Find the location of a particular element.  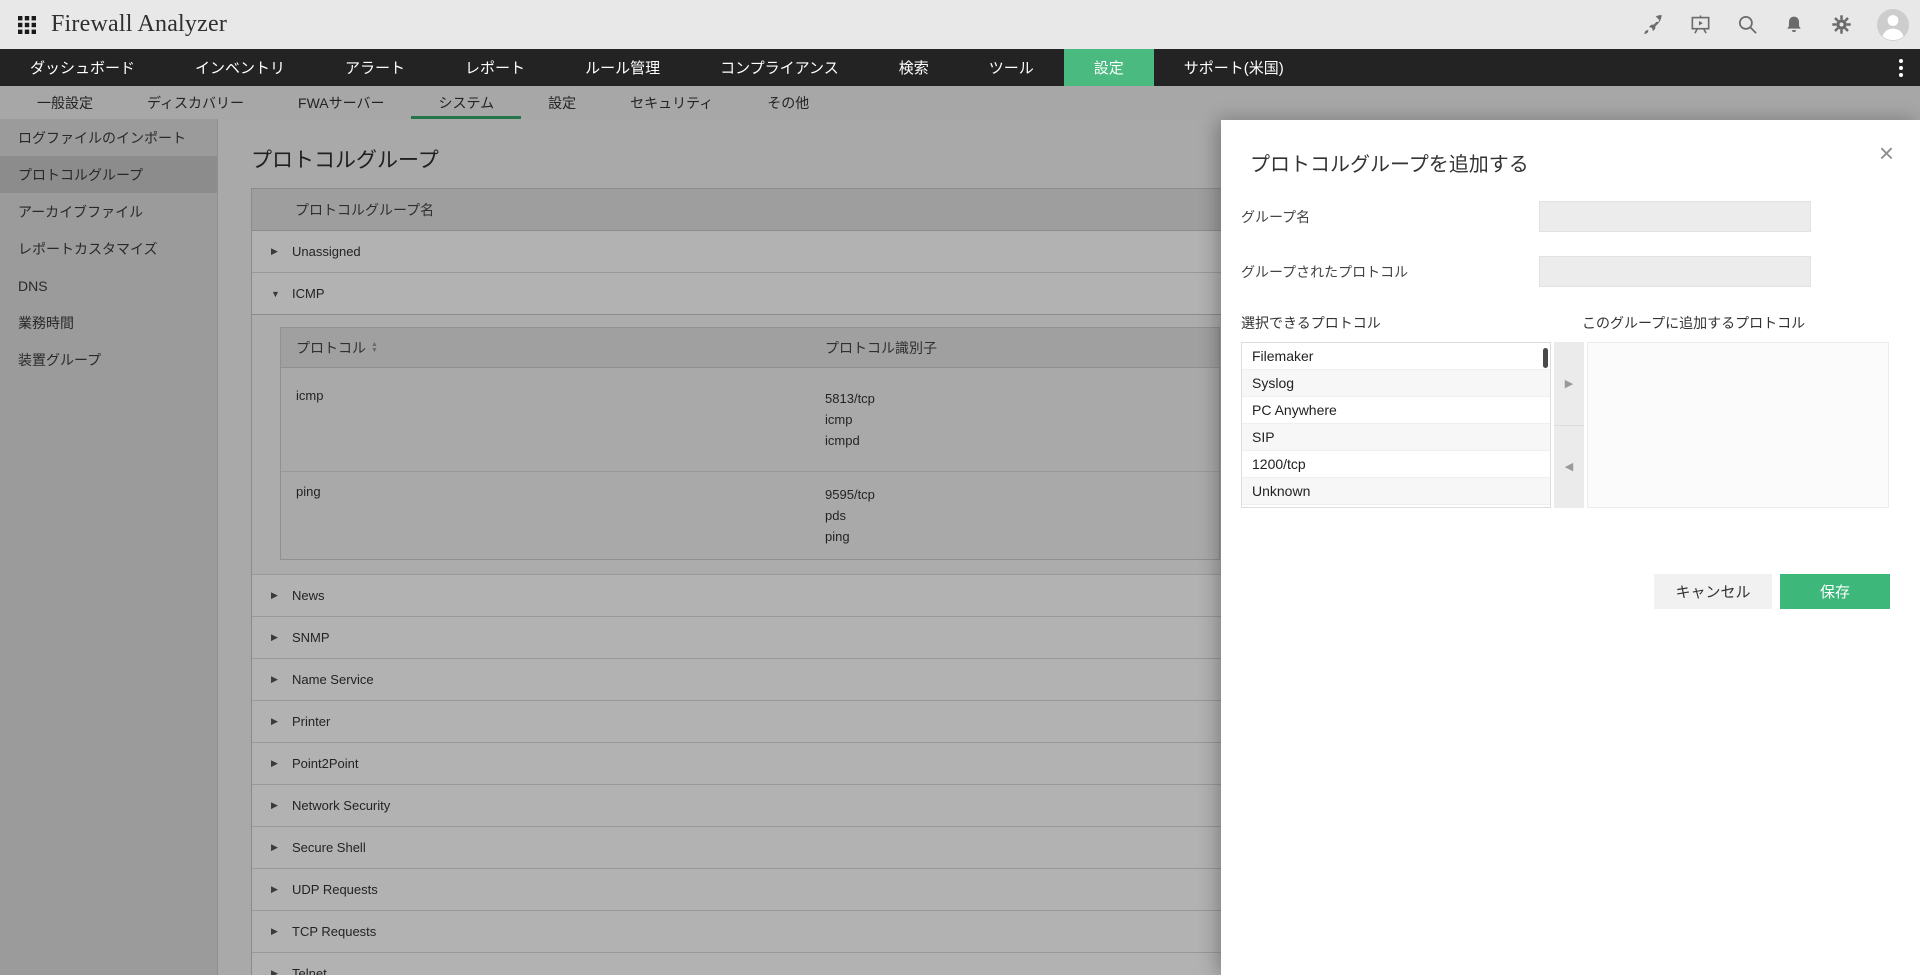

search-icon is located at coordinates (1747, 25).